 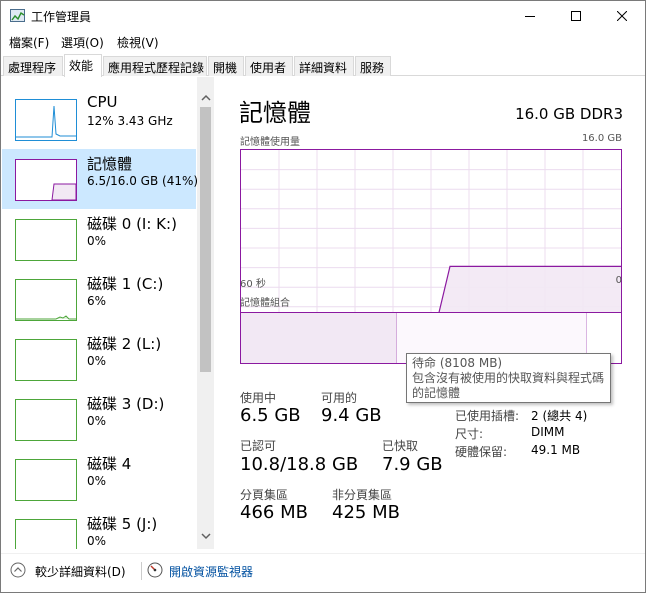 What do you see at coordinates (270, 142) in the screenshot?
I see `usage-graph-label: 記憶體使用量` at bounding box center [270, 142].